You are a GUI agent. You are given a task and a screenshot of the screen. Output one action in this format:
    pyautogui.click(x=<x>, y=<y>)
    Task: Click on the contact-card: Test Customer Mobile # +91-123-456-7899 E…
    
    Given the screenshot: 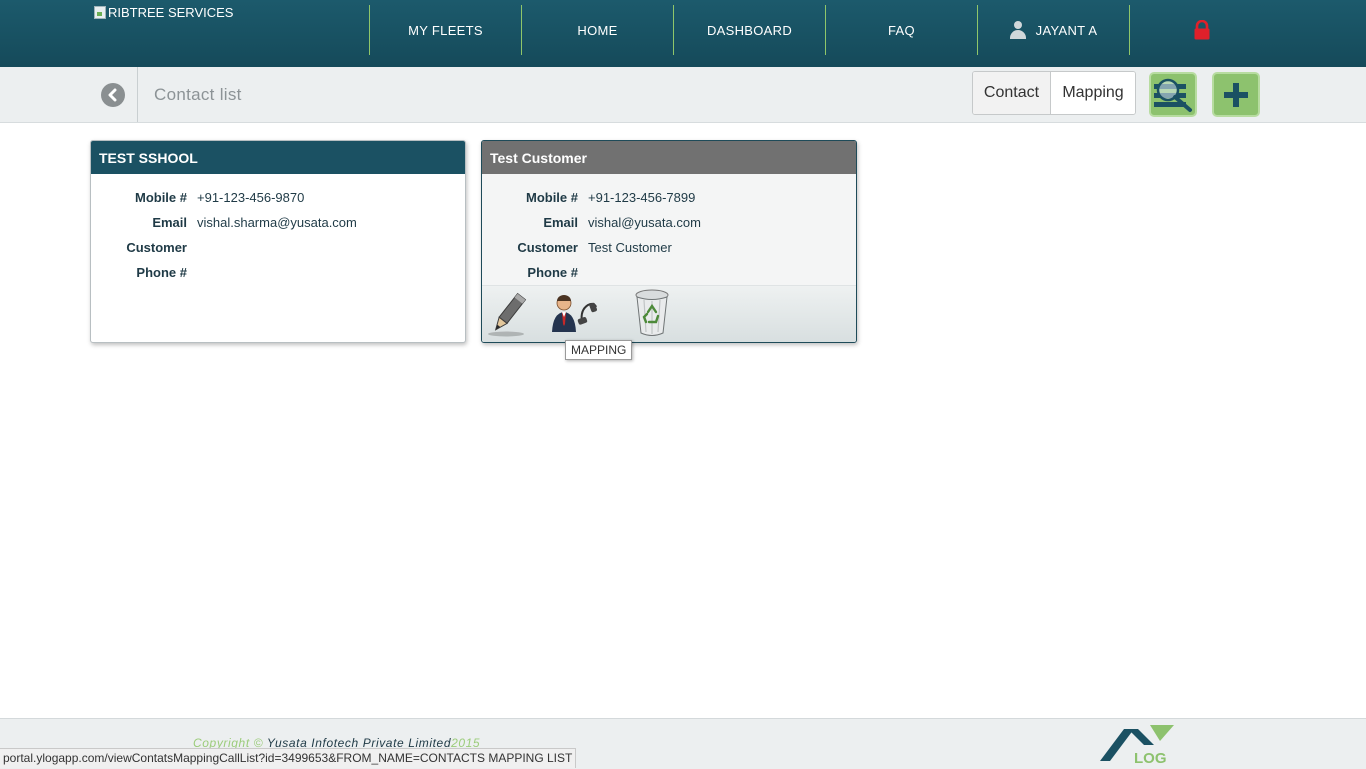 What is the action you would take?
    pyautogui.click(x=669, y=241)
    